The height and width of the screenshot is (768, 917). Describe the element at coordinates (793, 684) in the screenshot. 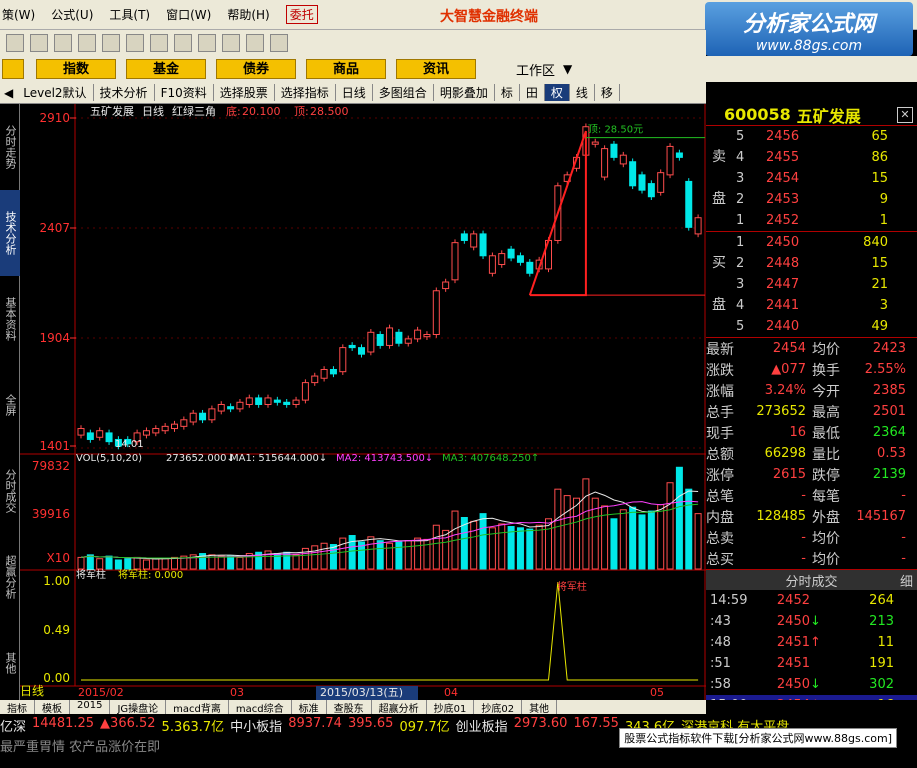

I see `tick-price: 2450` at that location.